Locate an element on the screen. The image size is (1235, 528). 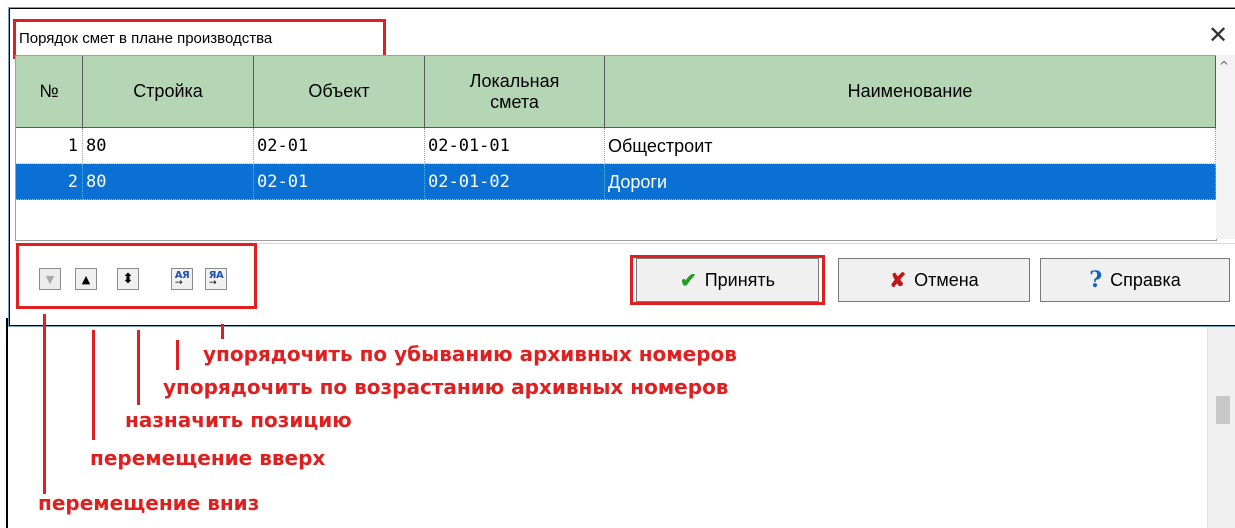
move-up-button: ▲ is located at coordinates (86, 279).